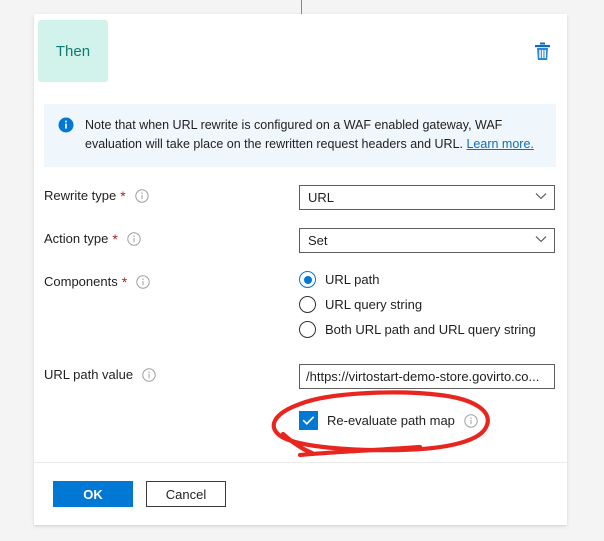  Describe the element at coordinates (499, 144) in the screenshot. I see `learn-more-link: Learn more.` at that location.